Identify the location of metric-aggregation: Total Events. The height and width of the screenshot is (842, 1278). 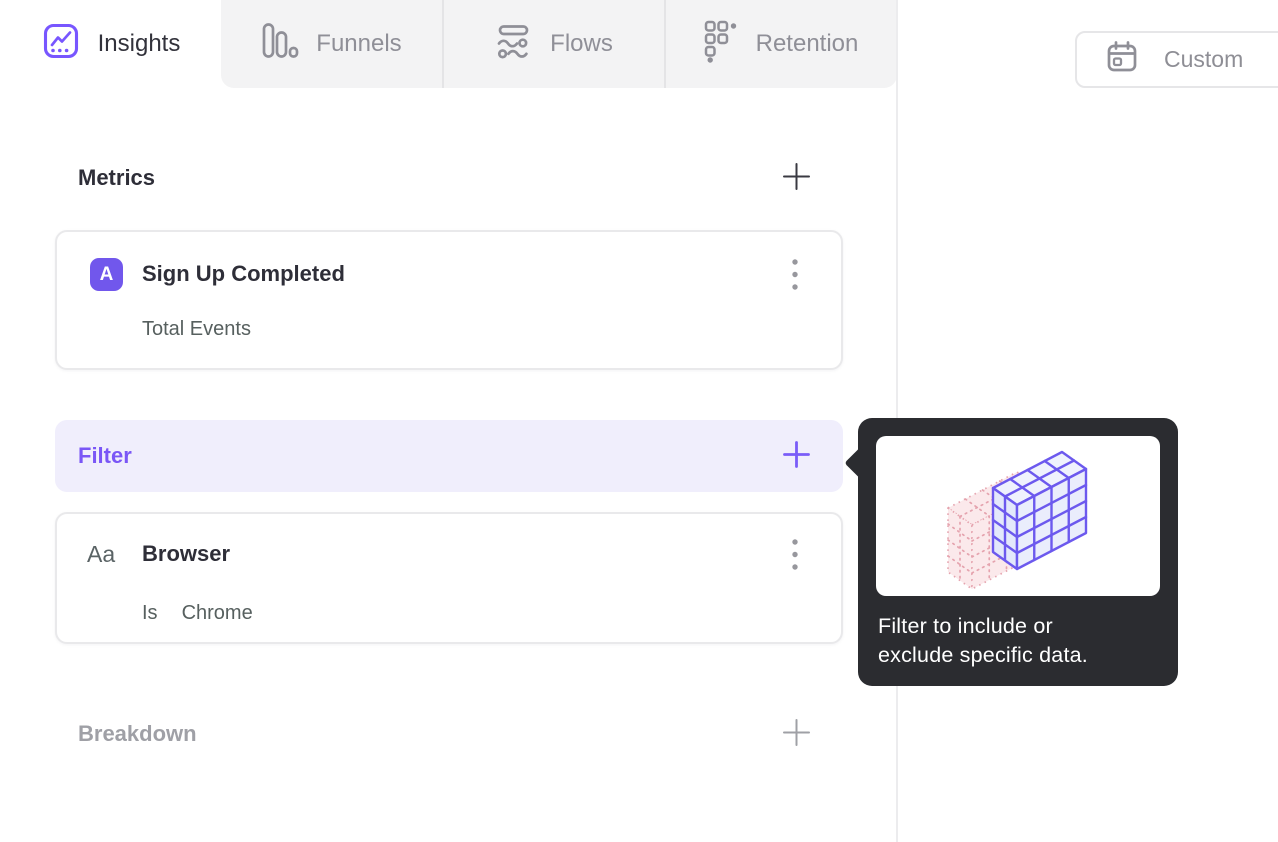
(196, 329).